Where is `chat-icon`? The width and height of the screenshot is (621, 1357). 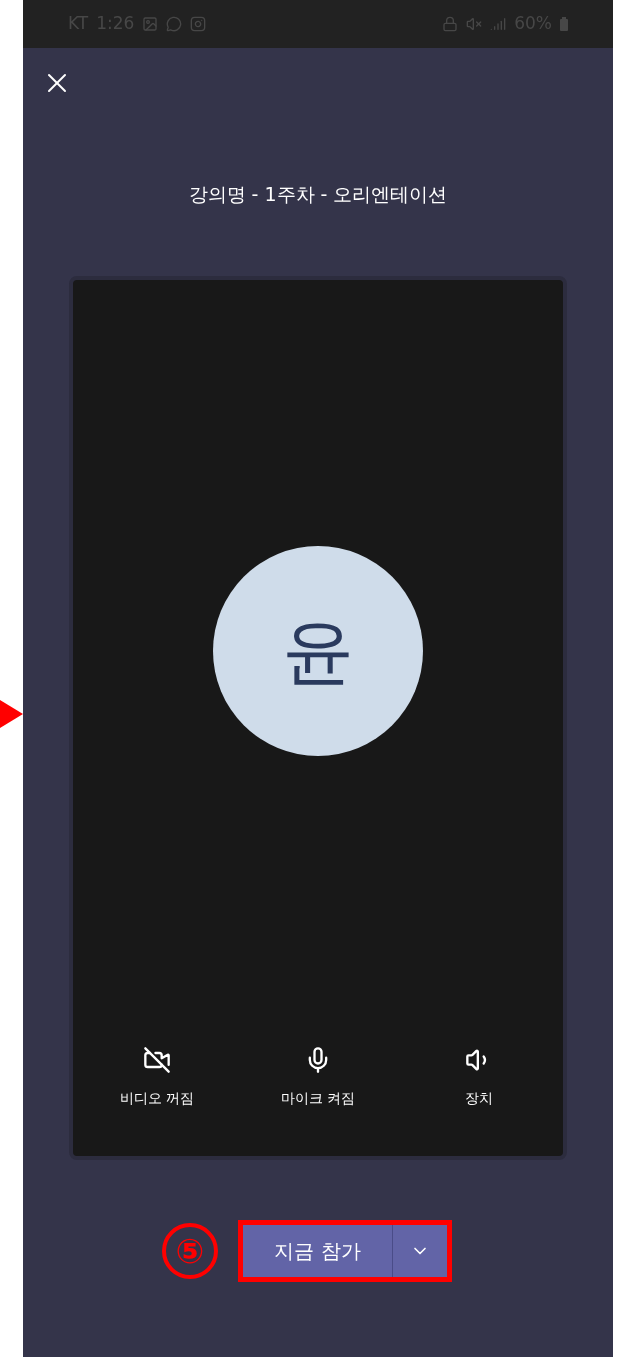
chat-icon is located at coordinates (174, 24).